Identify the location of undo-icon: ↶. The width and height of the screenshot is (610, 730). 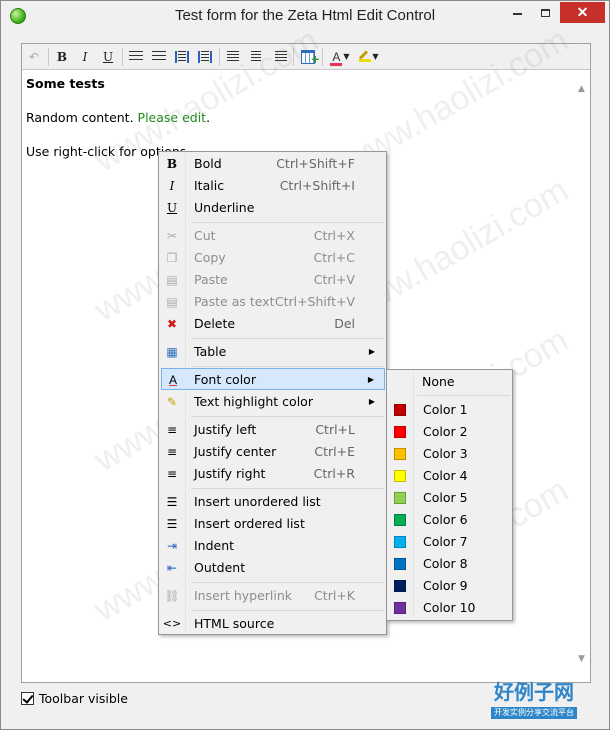
(34, 57).